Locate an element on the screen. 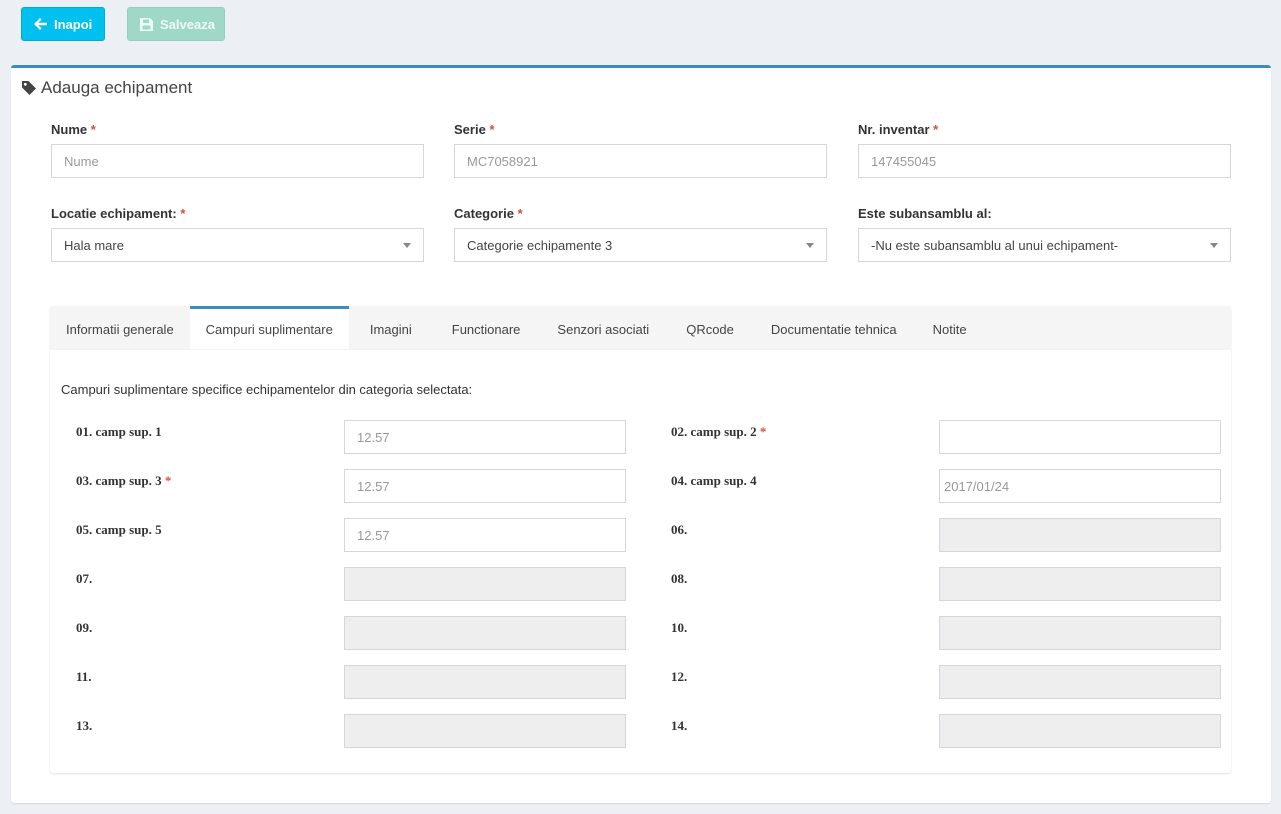 This screenshot has height=814, width=1281. back-button: Inapoi is located at coordinates (63, 24).